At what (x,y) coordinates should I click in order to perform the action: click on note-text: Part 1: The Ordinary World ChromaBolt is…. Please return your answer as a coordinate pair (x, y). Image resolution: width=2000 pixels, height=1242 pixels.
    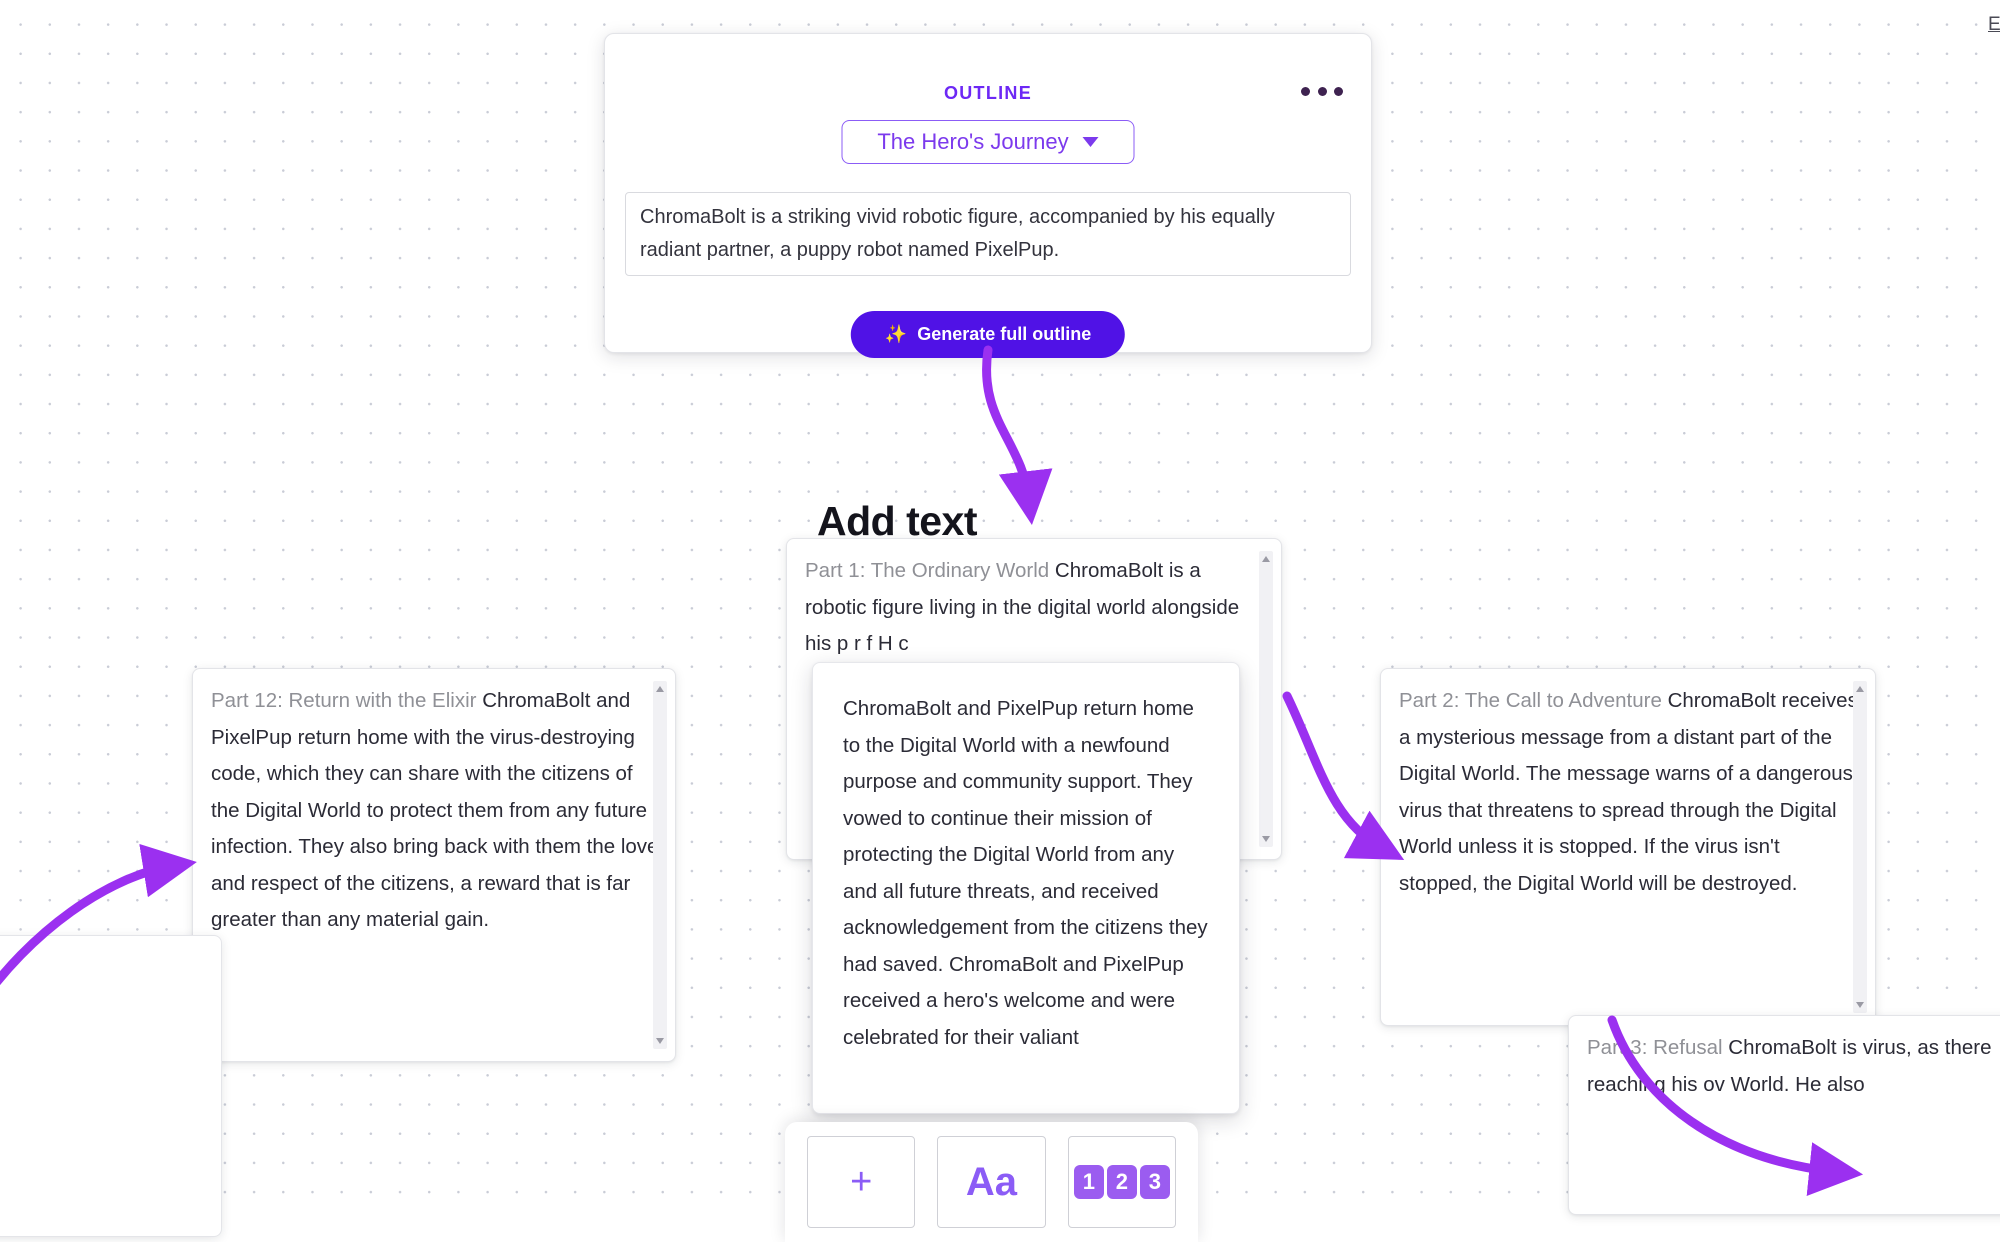
    Looking at the image, I should click on (1034, 607).